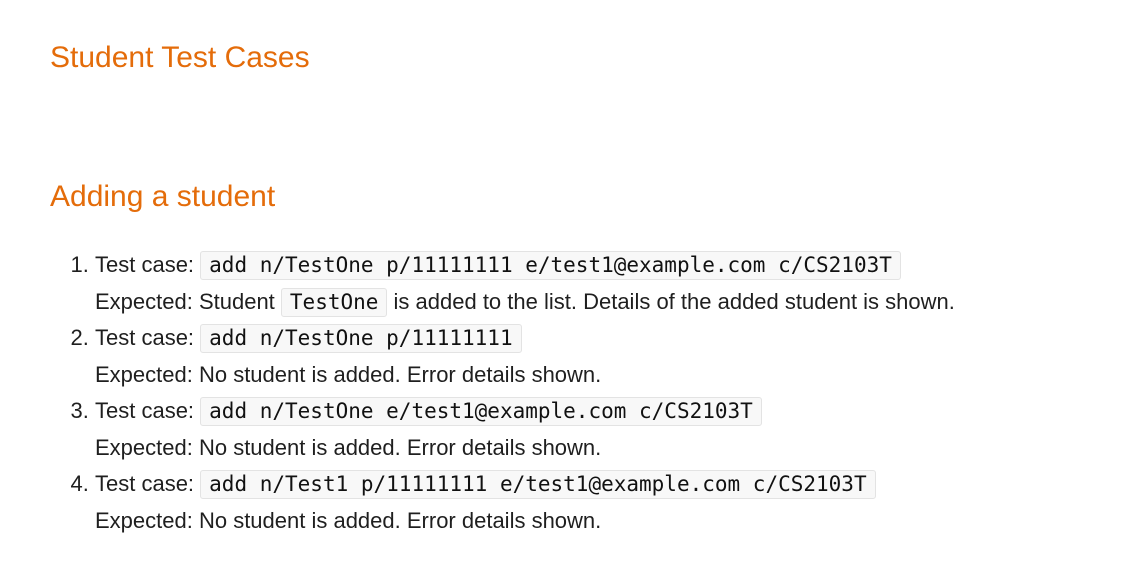  I want to click on student-name-code: TestOne, so click(334, 302).